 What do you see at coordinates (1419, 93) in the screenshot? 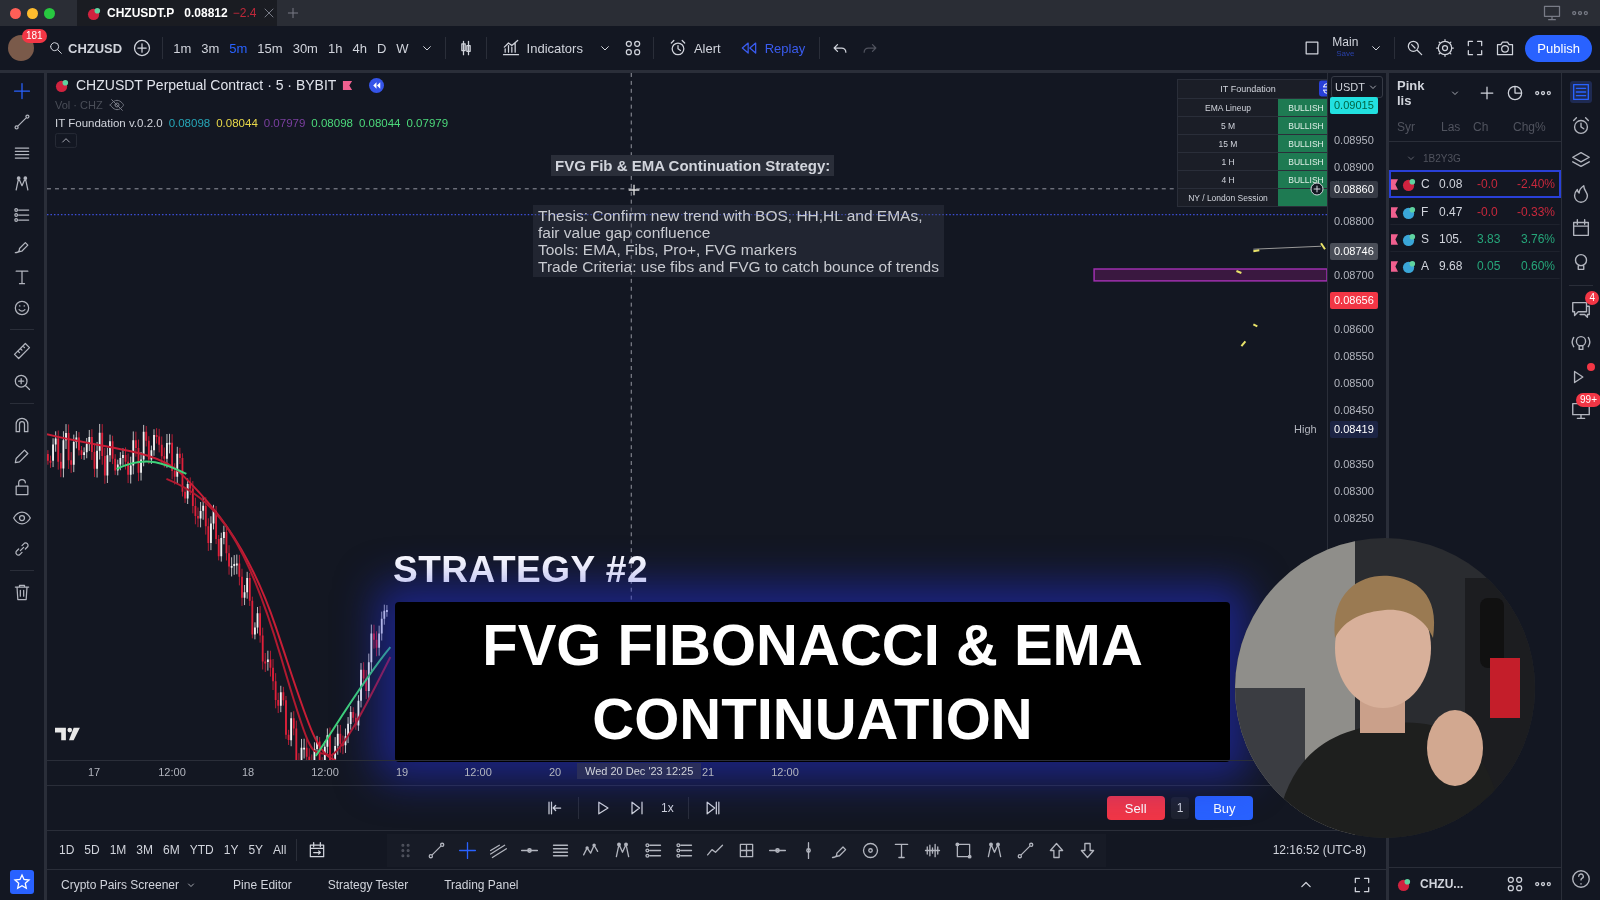
I see `watchlist-title: Pink lis` at bounding box center [1419, 93].